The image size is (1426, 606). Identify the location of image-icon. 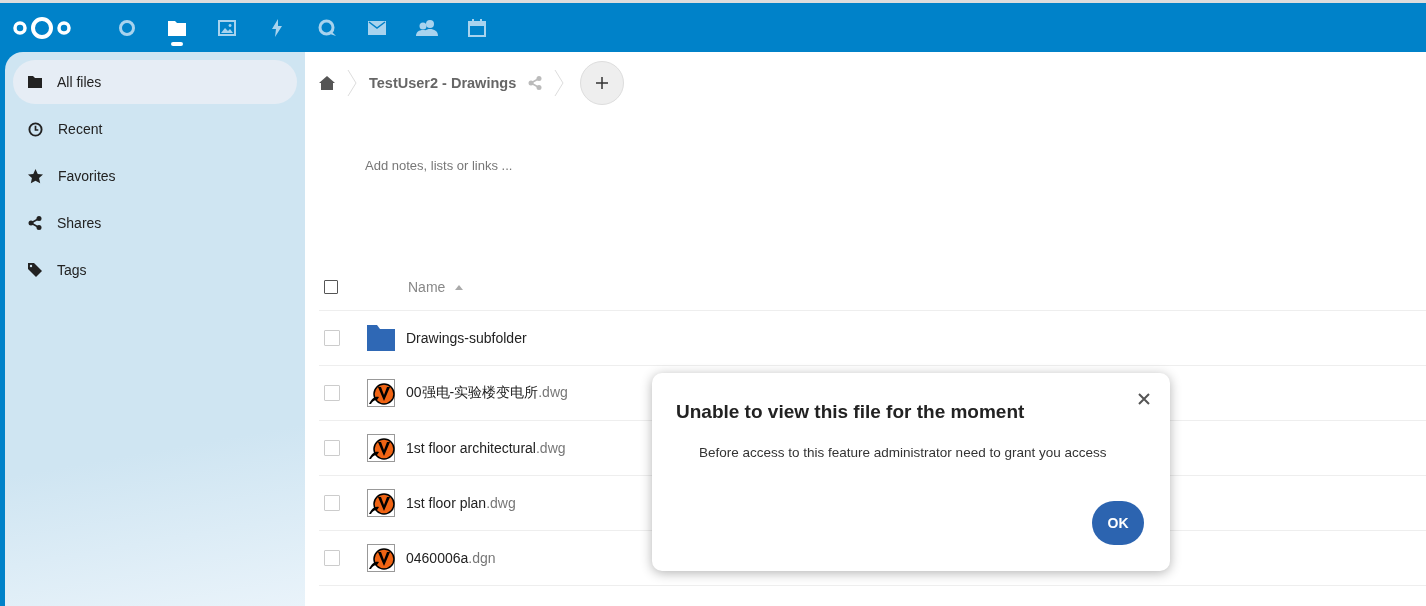
(227, 27).